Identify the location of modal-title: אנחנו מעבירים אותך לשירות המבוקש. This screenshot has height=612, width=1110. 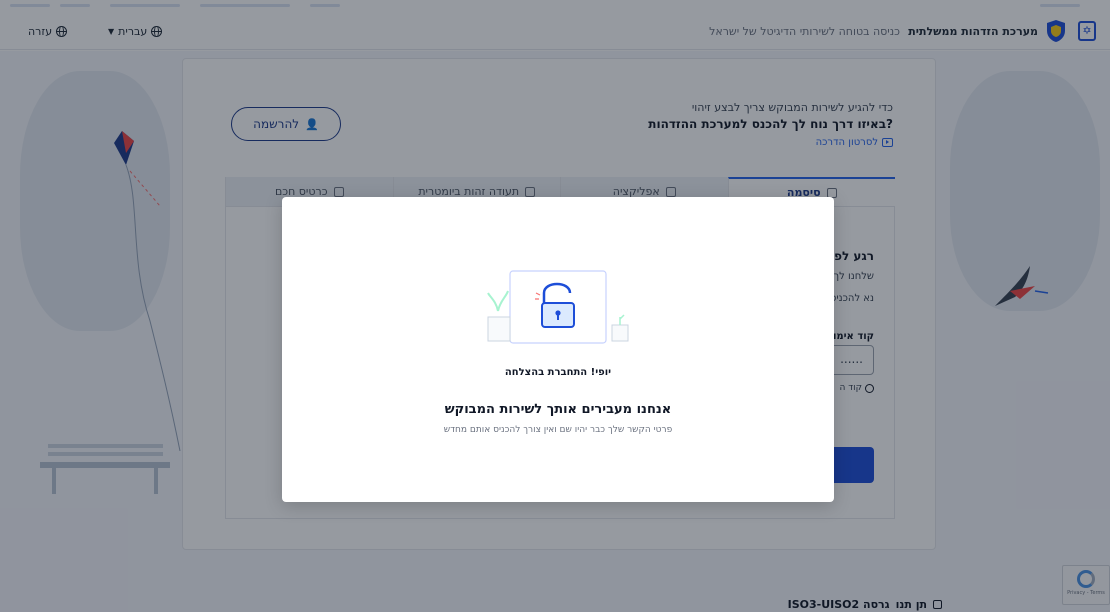
(558, 409).